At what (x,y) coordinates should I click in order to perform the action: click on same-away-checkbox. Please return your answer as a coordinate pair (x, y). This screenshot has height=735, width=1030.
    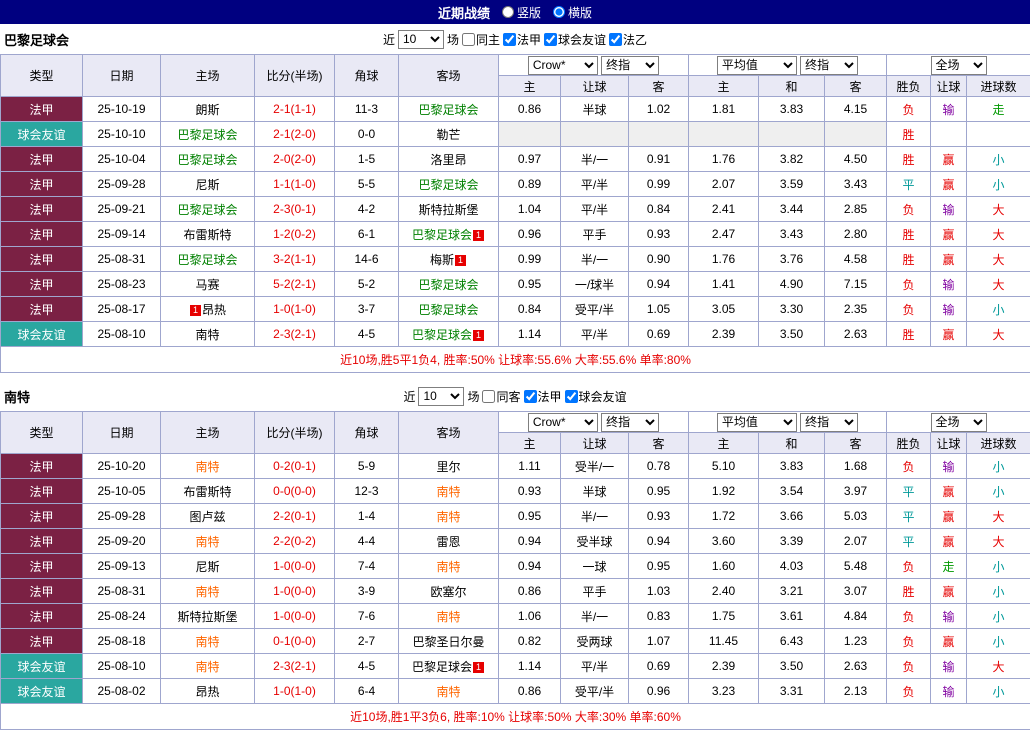
    Looking at the image, I should click on (489, 396).